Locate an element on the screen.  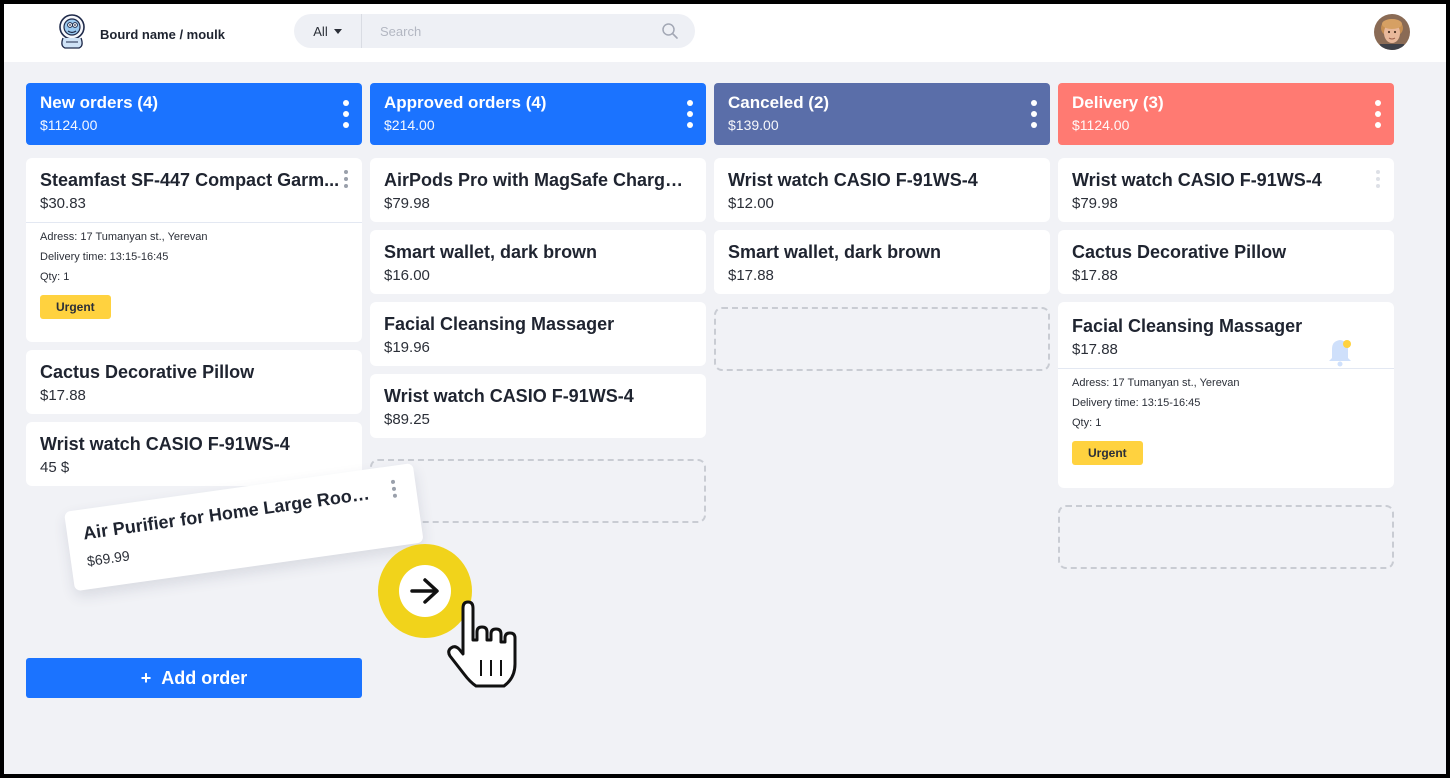
card-price: $30.83 is located at coordinates (63, 203).